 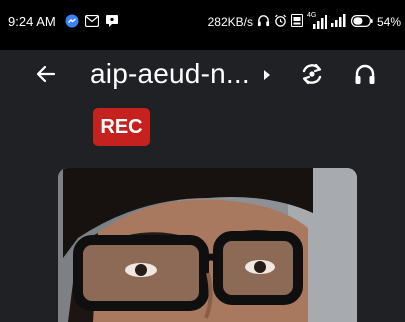 What do you see at coordinates (388, 22) in the screenshot?
I see `battery-percent: 54%` at bounding box center [388, 22].